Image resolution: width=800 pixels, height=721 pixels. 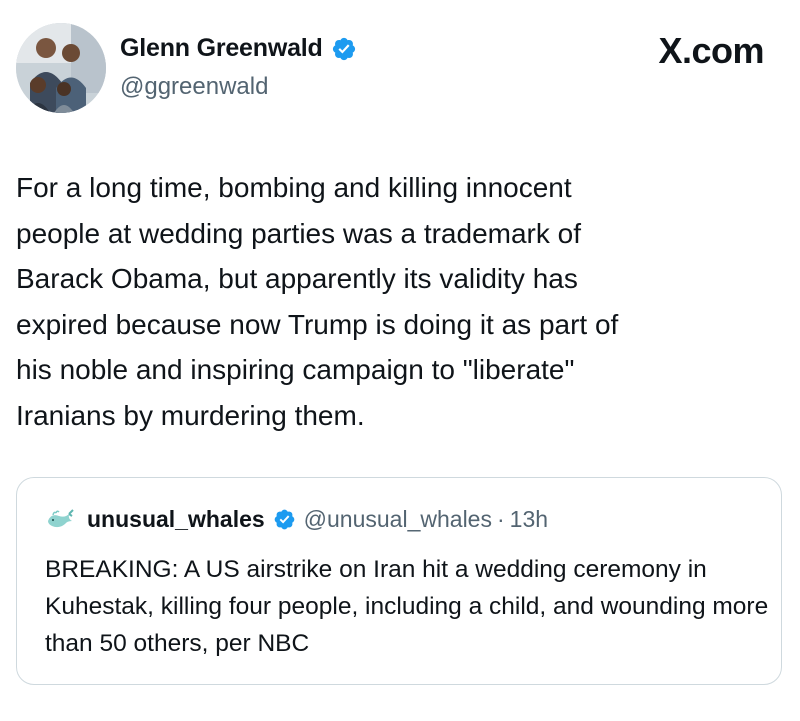 I want to click on x-brand-label: X.com, so click(x=711, y=50).